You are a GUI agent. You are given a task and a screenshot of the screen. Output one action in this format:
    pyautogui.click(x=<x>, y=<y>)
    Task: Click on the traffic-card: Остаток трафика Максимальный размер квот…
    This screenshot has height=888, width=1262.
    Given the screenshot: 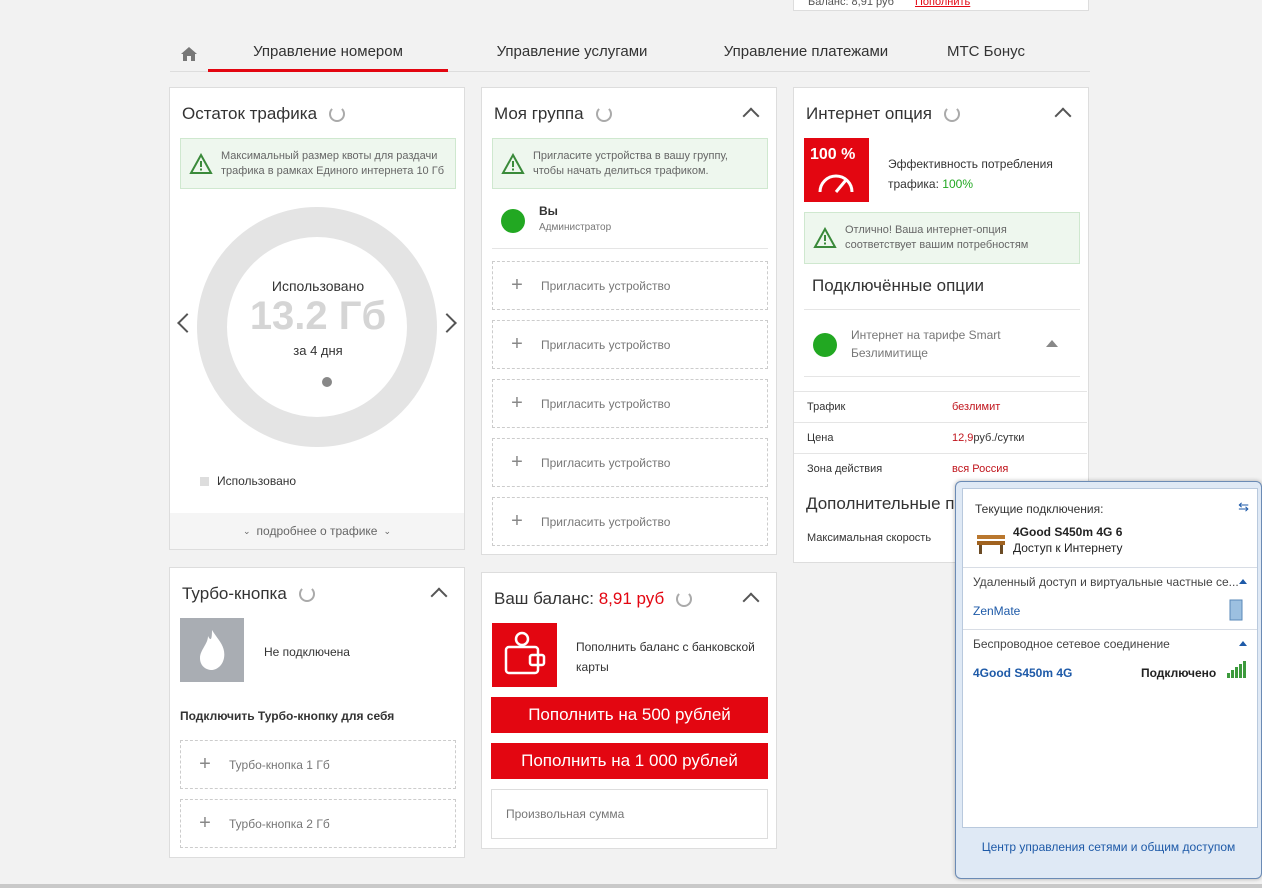 What is the action you would take?
    pyautogui.click(x=317, y=318)
    